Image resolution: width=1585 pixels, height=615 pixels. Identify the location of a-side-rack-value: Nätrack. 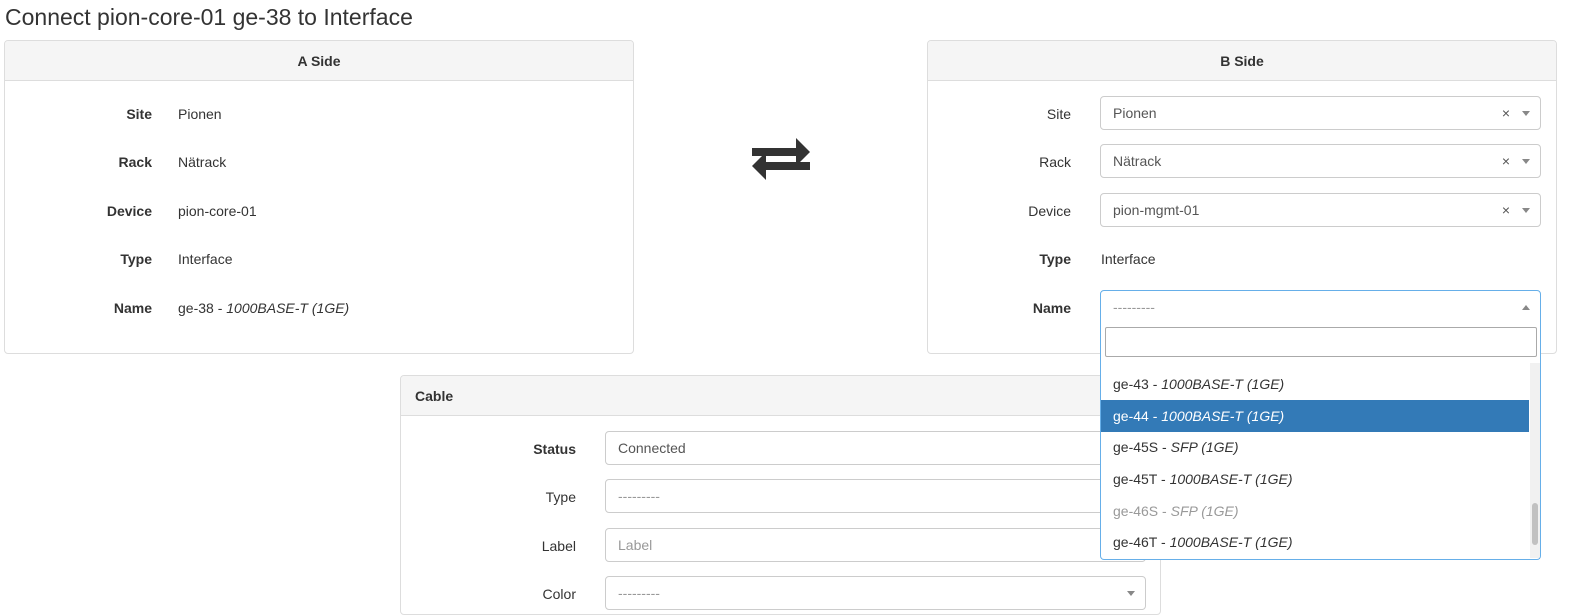
(202, 162).